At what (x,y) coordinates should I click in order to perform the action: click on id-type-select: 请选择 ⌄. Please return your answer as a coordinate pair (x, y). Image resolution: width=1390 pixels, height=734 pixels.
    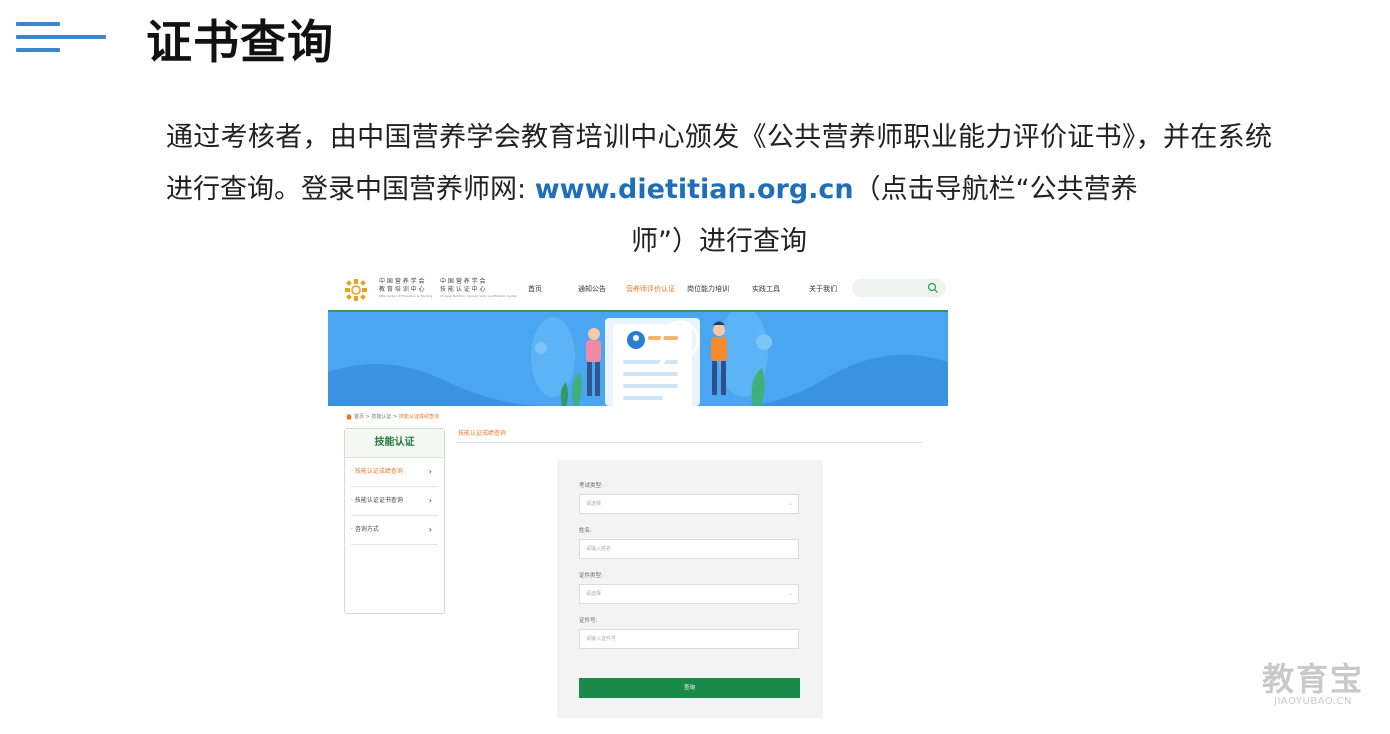
    Looking at the image, I should click on (689, 594).